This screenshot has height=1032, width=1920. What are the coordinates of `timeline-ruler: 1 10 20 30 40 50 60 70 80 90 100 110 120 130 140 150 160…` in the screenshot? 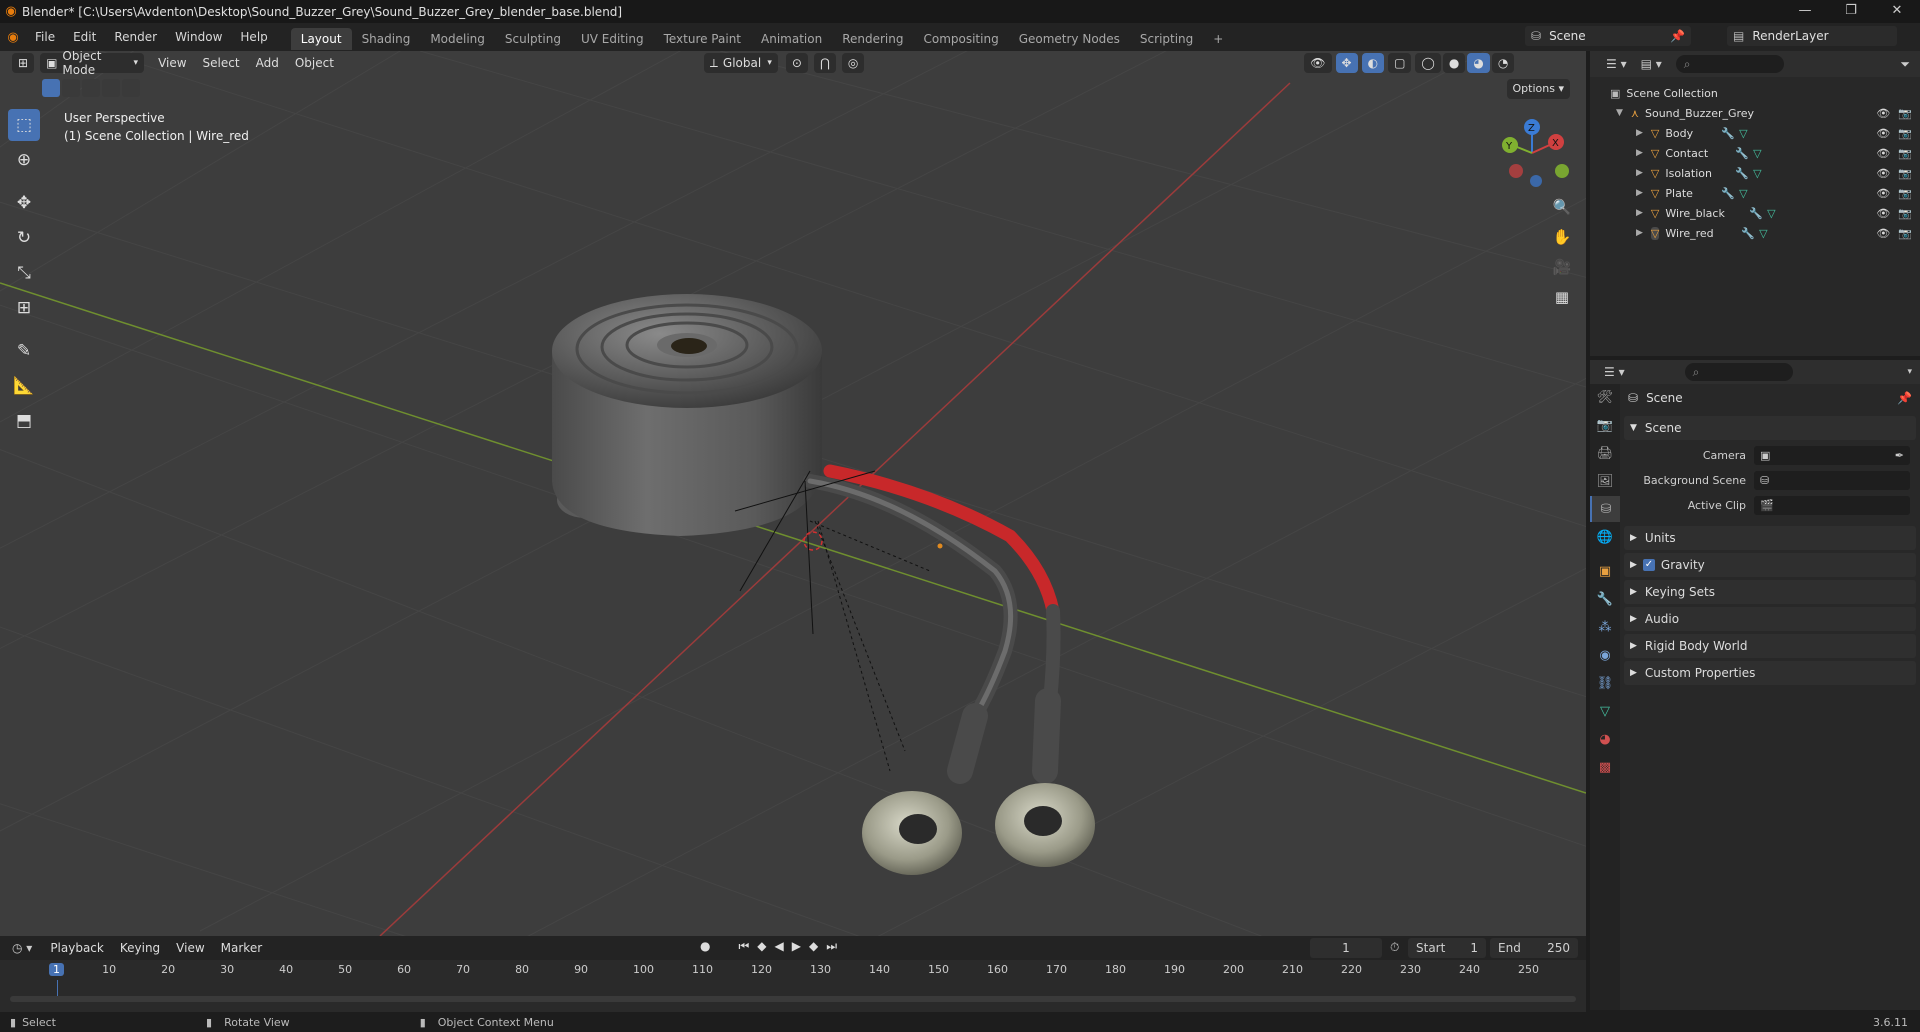 It's located at (793, 986).